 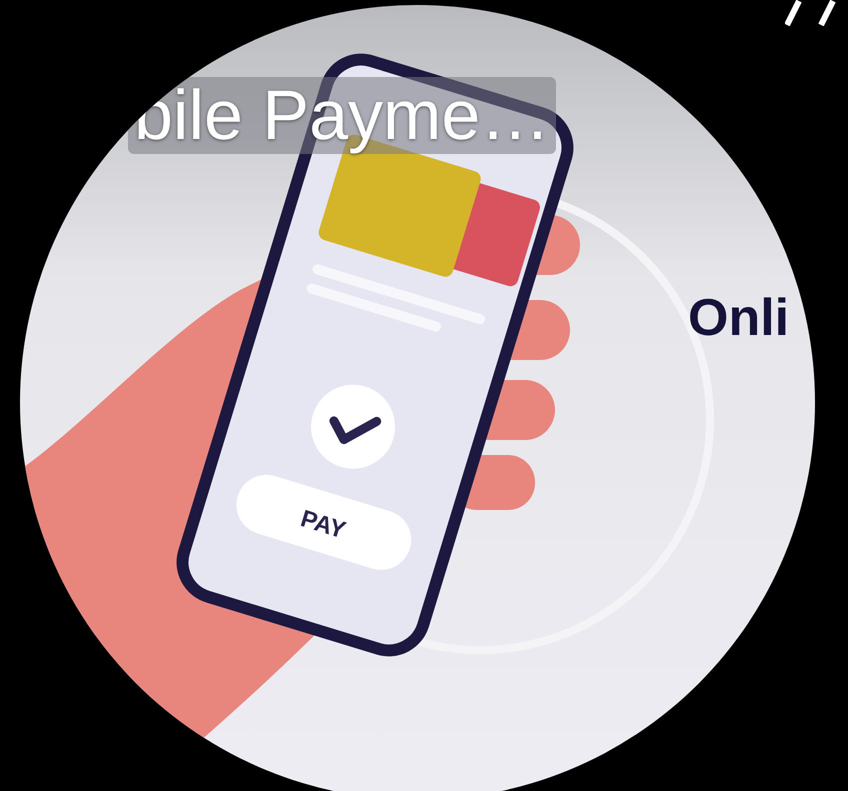 What do you see at coordinates (739, 318) in the screenshot?
I see `banner-heading: Onli` at bounding box center [739, 318].